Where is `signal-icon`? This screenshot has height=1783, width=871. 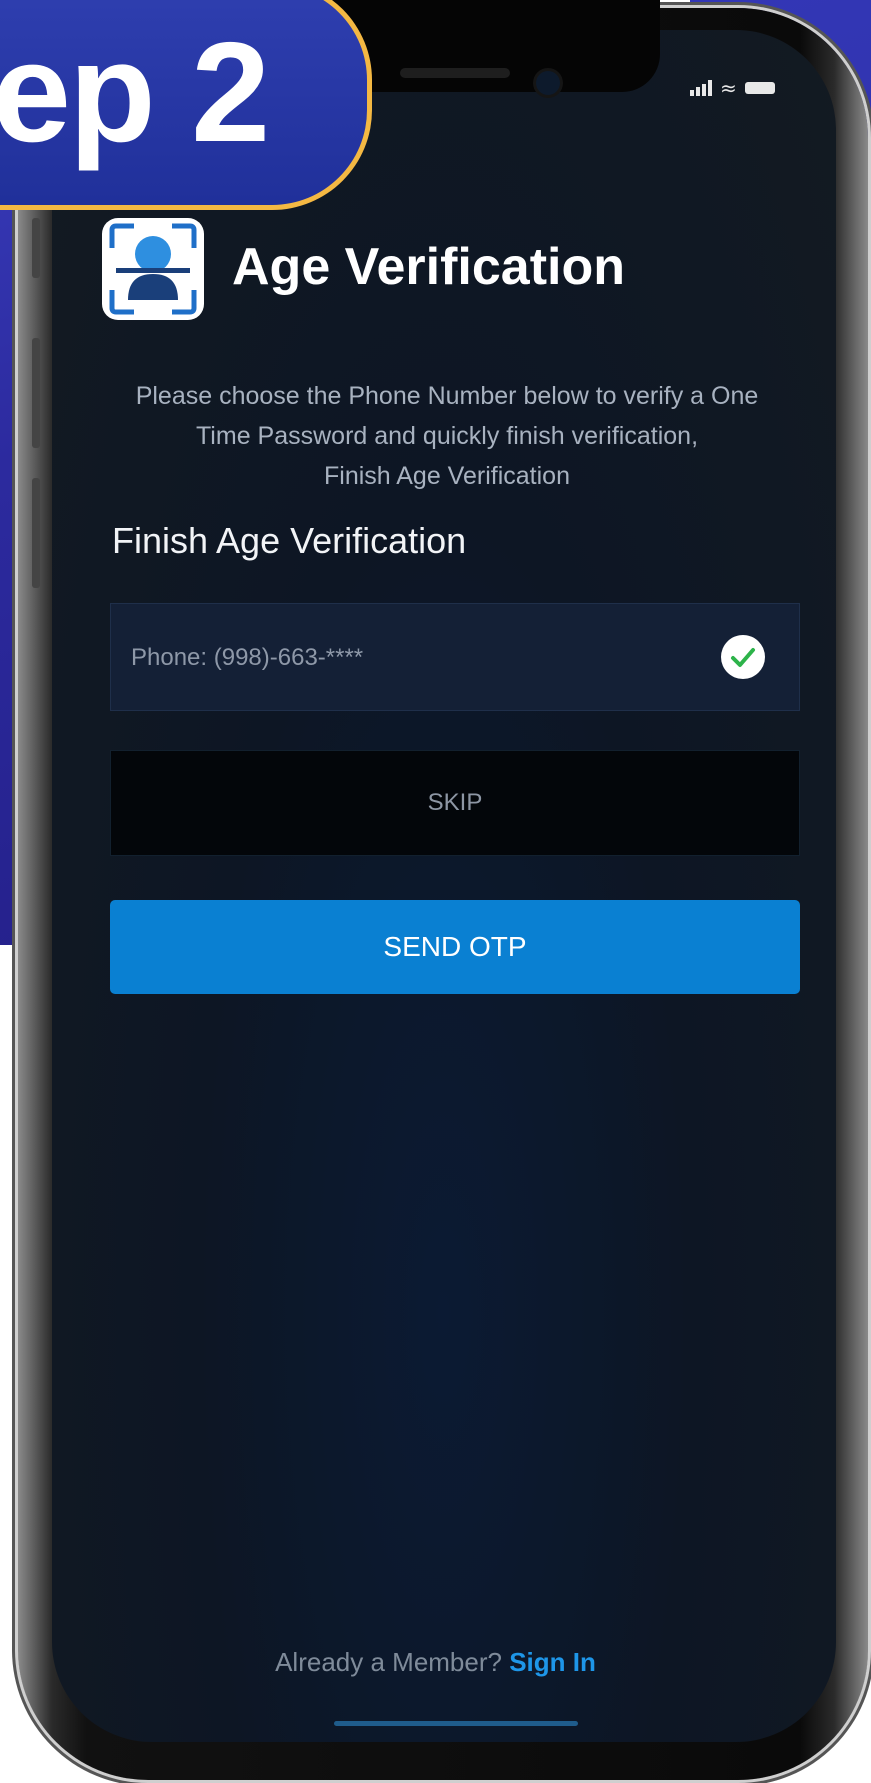 signal-icon is located at coordinates (701, 88).